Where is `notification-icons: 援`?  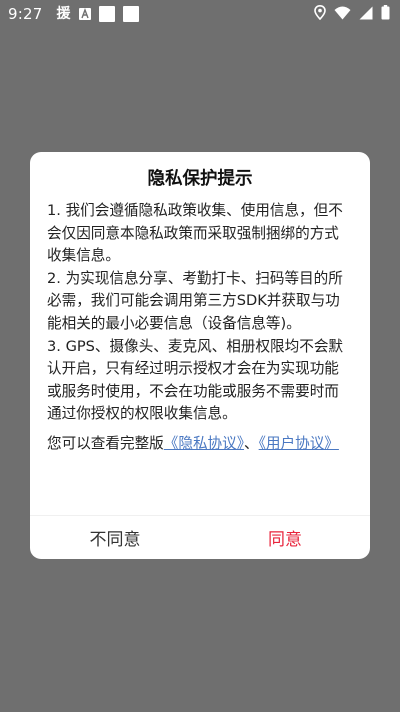 notification-icons: 援 is located at coordinates (98, 14).